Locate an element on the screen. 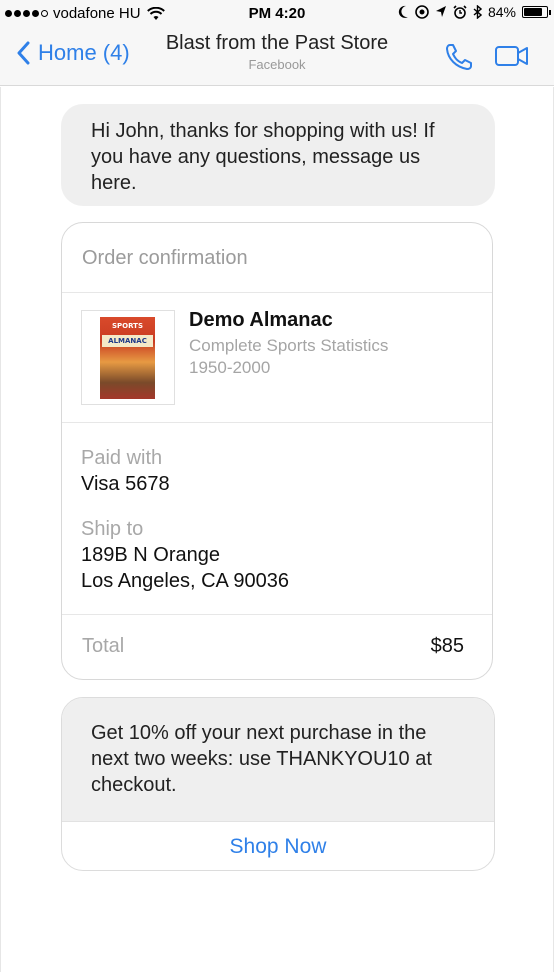  total-value: $85 is located at coordinates (447, 646).